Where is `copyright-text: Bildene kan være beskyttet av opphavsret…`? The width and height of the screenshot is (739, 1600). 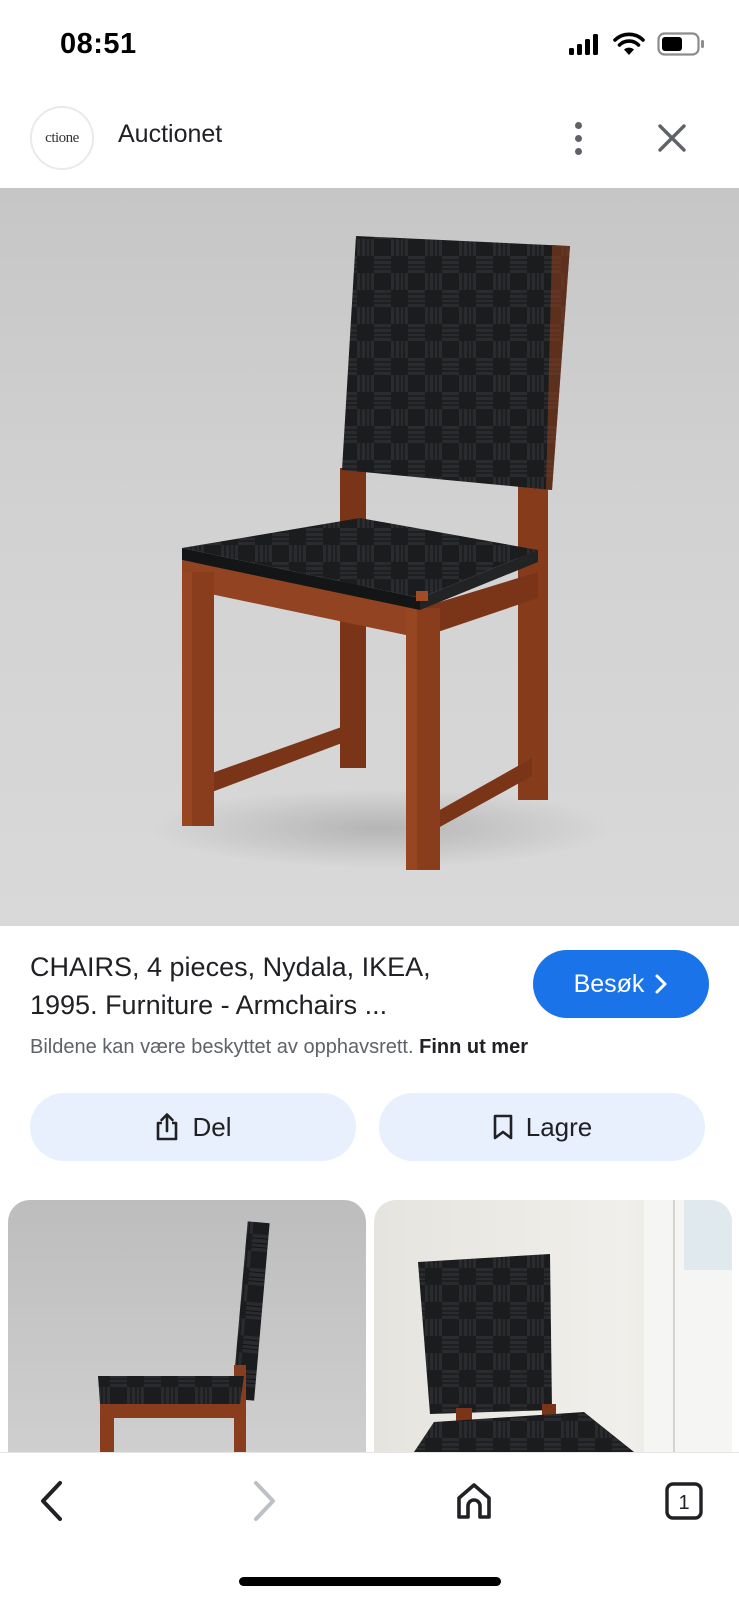
copyright-text: Bildene kan være beskyttet av opphavsret… is located at coordinates (222, 1047).